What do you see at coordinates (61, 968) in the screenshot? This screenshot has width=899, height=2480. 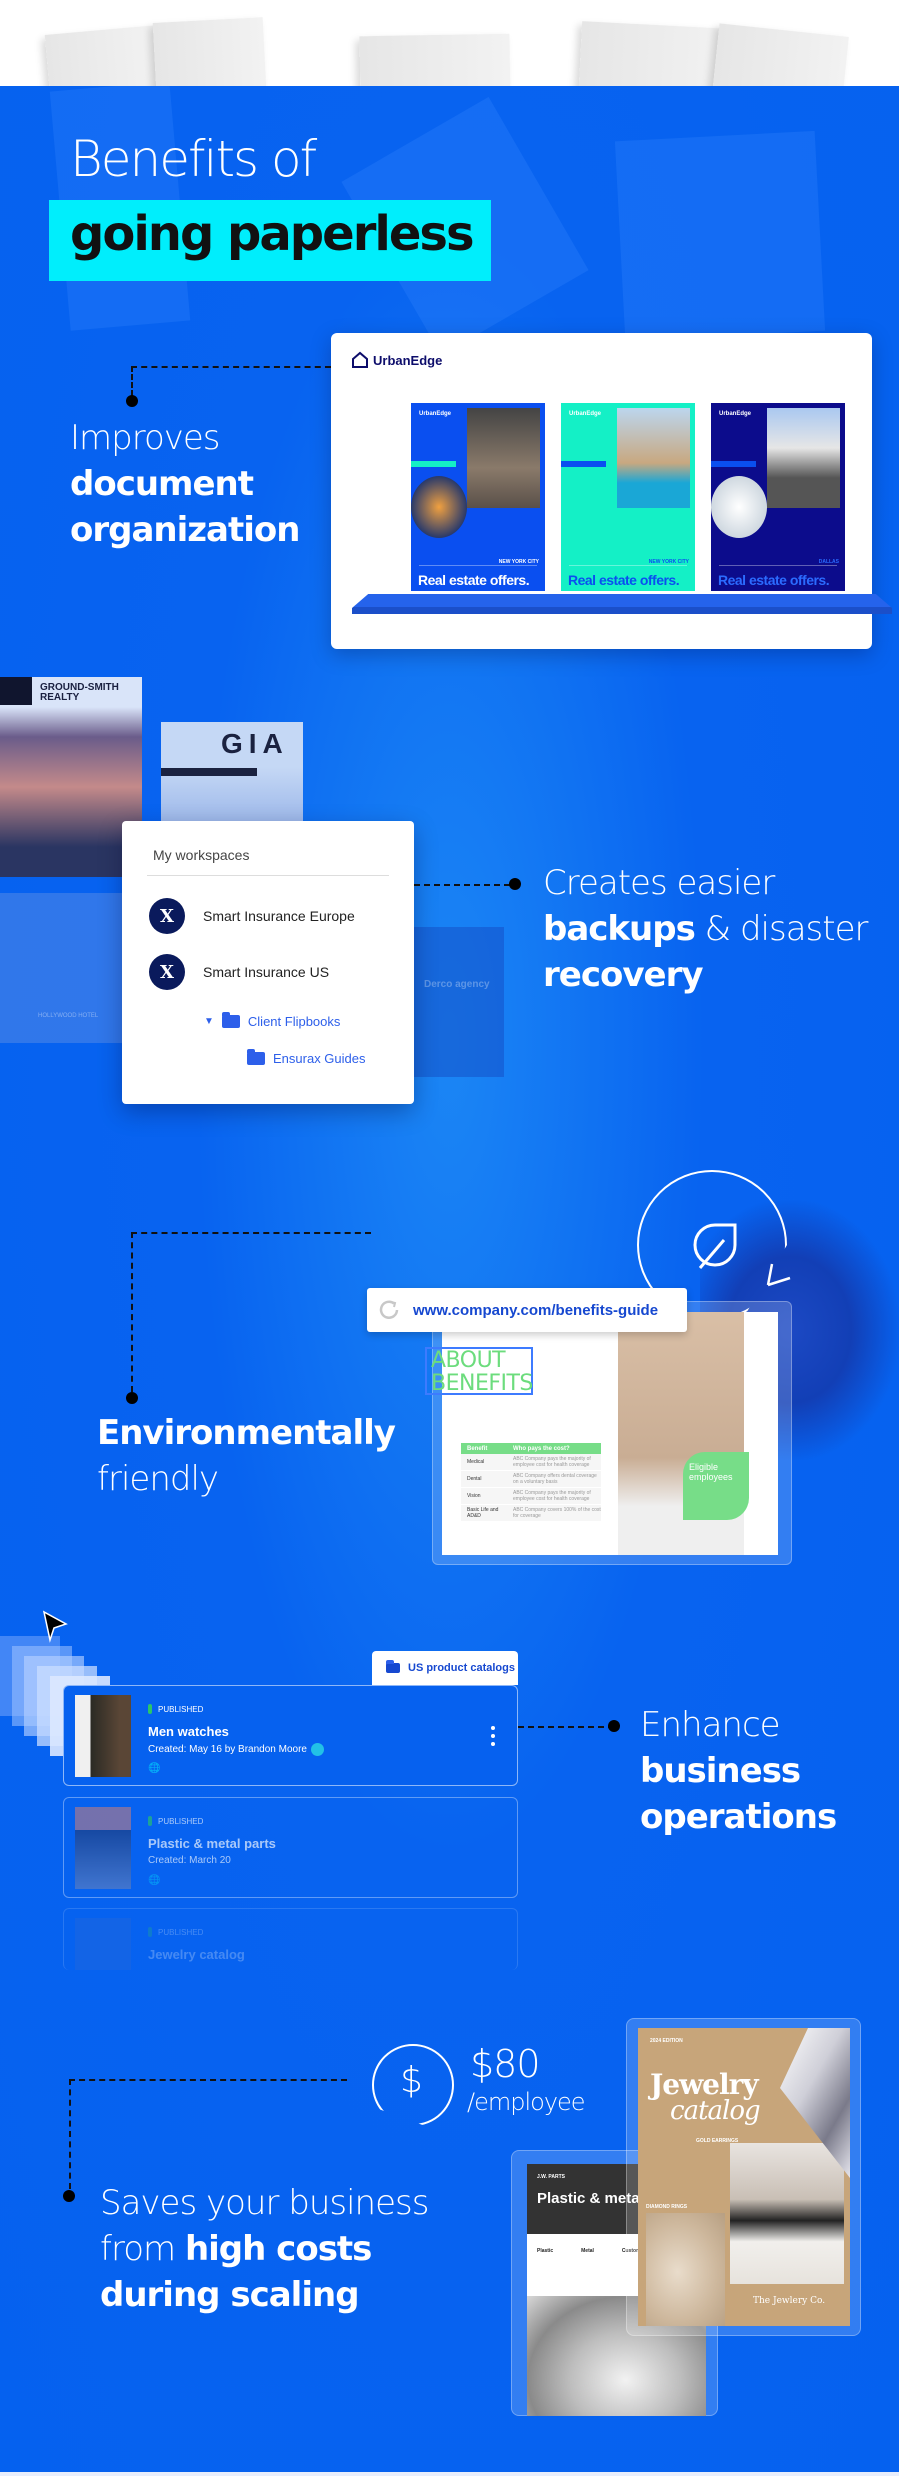 I see `hotel-thumbnail: HOLLYWOOD HOTEL` at bounding box center [61, 968].